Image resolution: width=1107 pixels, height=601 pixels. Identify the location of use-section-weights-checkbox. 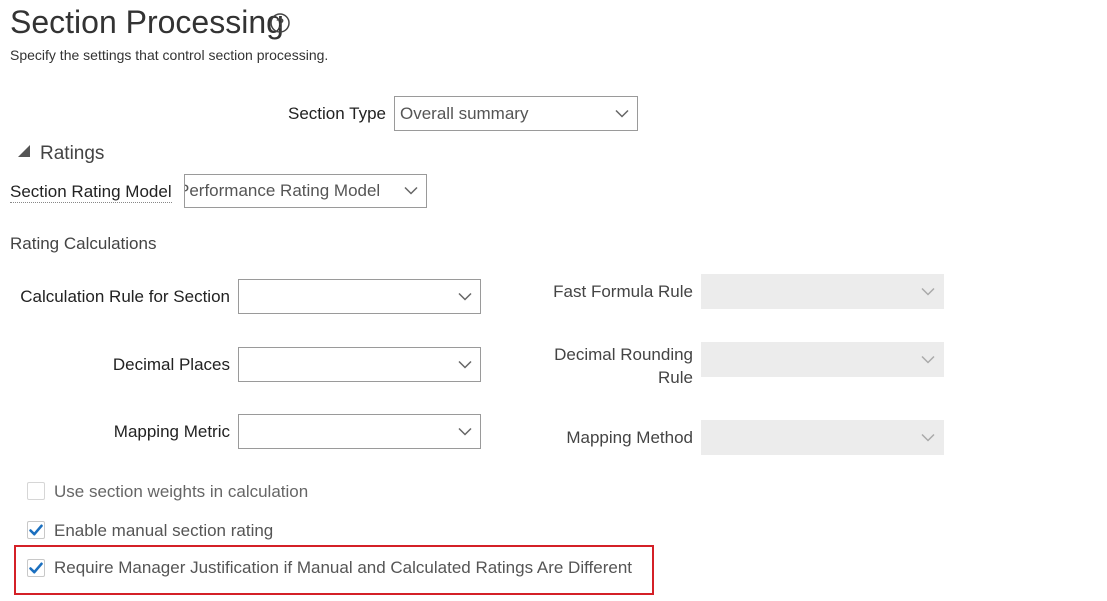
(36, 491).